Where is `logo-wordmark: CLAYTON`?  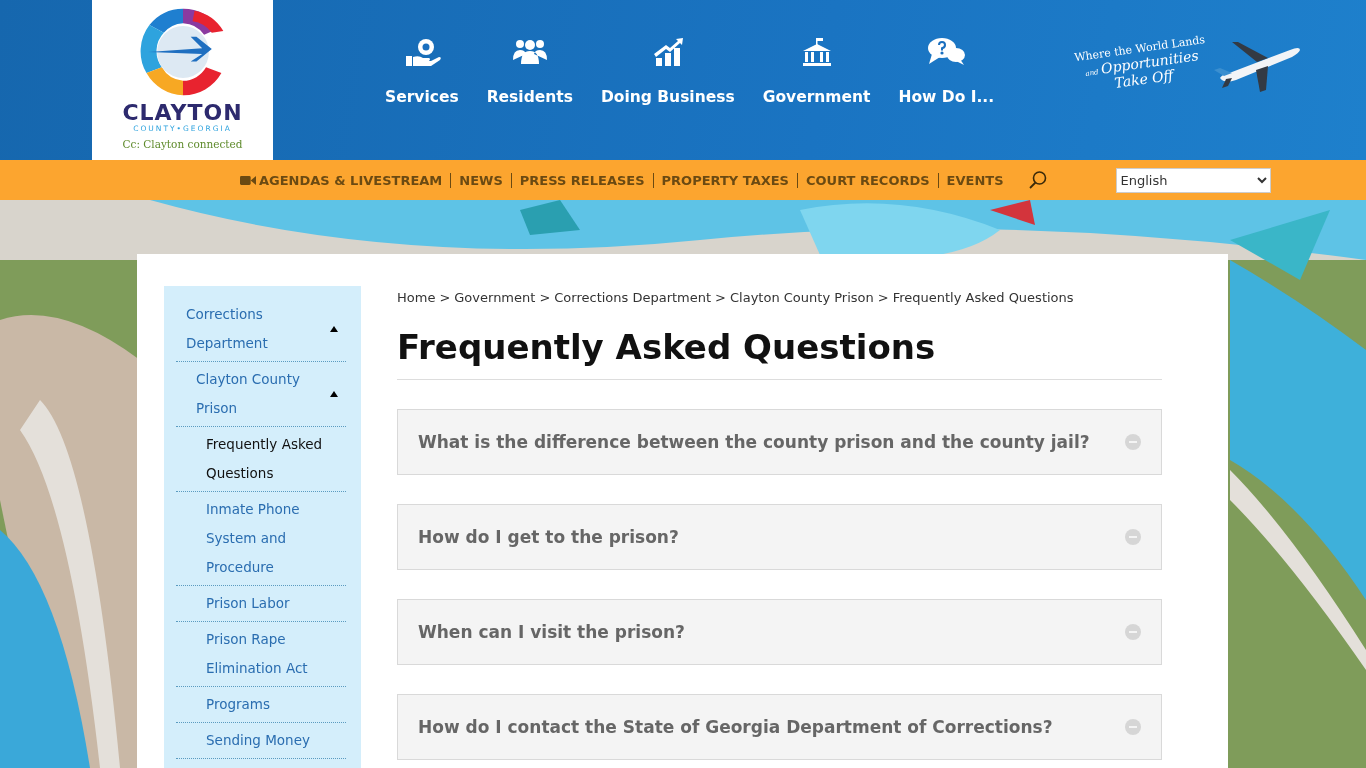
logo-wordmark: CLAYTON is located at coordinates (182, 113).